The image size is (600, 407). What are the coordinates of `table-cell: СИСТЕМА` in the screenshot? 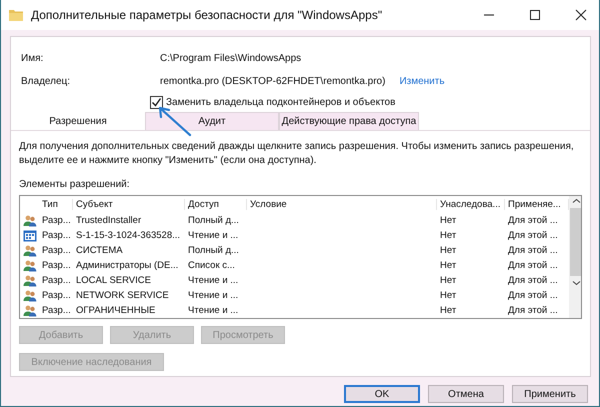 It's located at (99, 250).